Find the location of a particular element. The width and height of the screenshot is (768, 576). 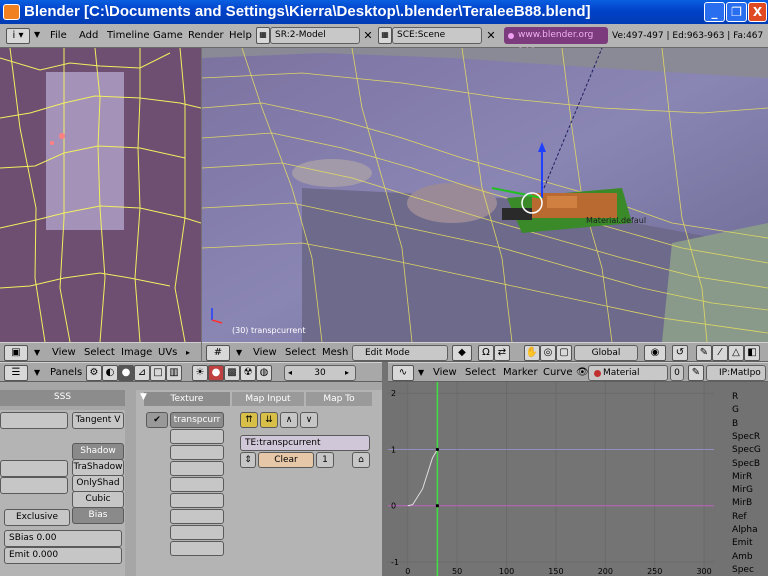

ipo-channel-g: G is located at coordinates (750, 410).